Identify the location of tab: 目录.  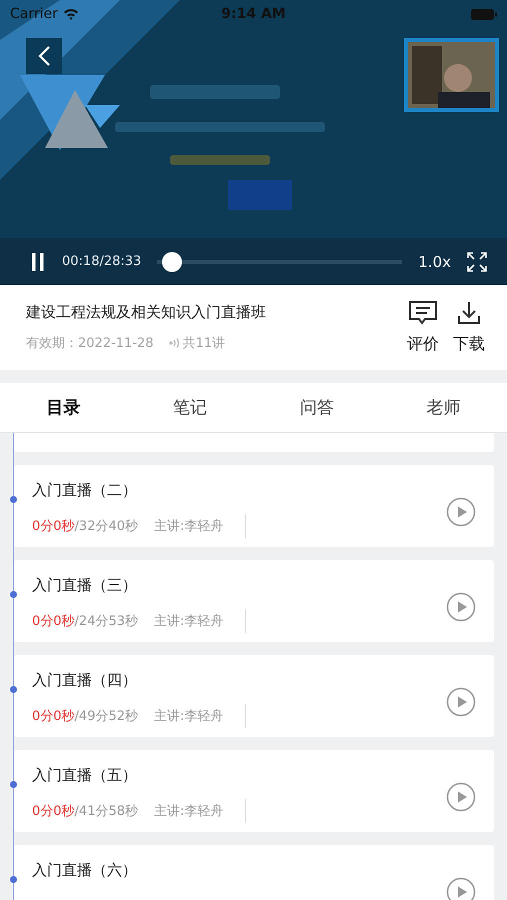
(63, 407).